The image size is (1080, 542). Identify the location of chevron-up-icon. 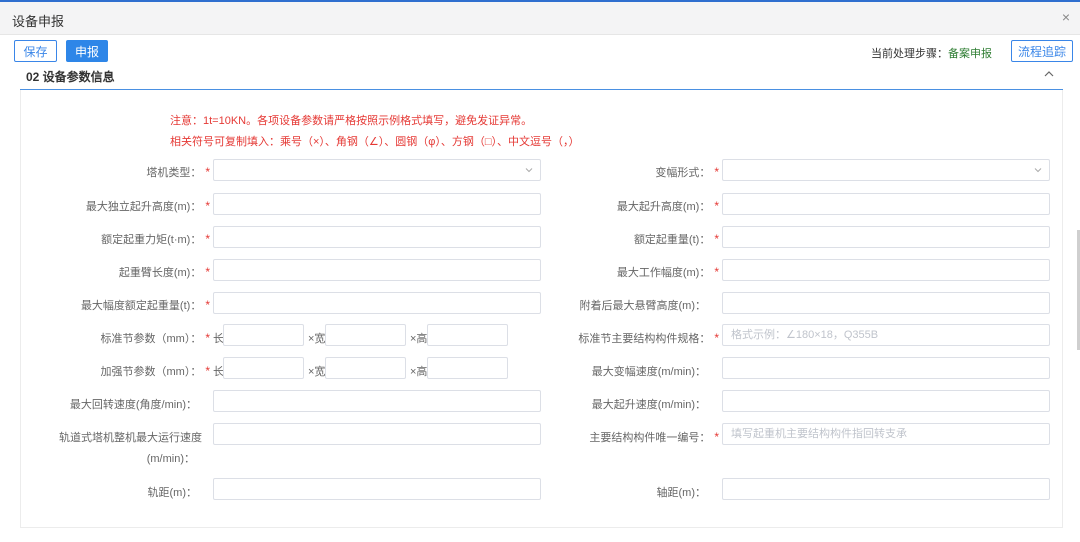
(1049, 74).